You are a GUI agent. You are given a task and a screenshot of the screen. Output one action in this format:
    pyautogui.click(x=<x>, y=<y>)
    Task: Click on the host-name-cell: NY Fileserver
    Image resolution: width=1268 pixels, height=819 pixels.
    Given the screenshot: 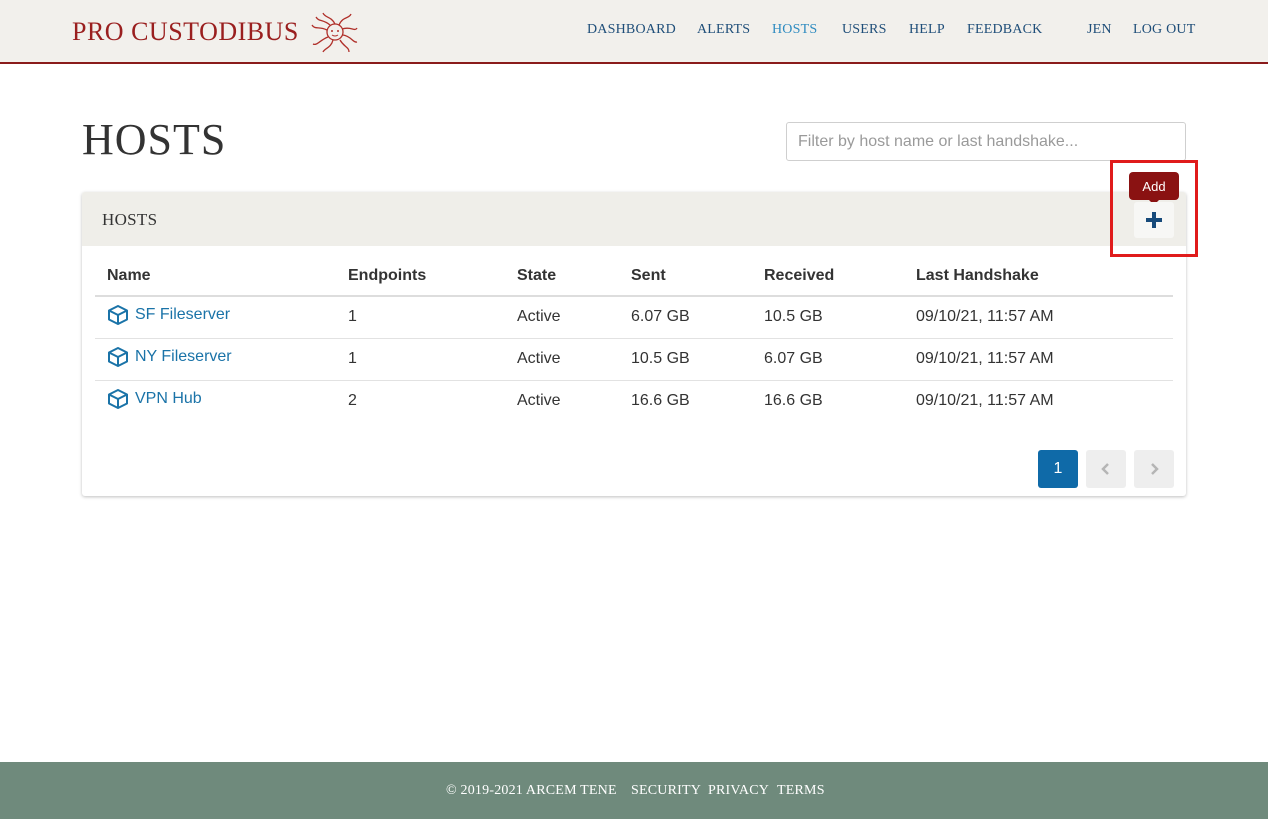 What is the action you would take?
    pyautogui.click(x=215, y=359)
    